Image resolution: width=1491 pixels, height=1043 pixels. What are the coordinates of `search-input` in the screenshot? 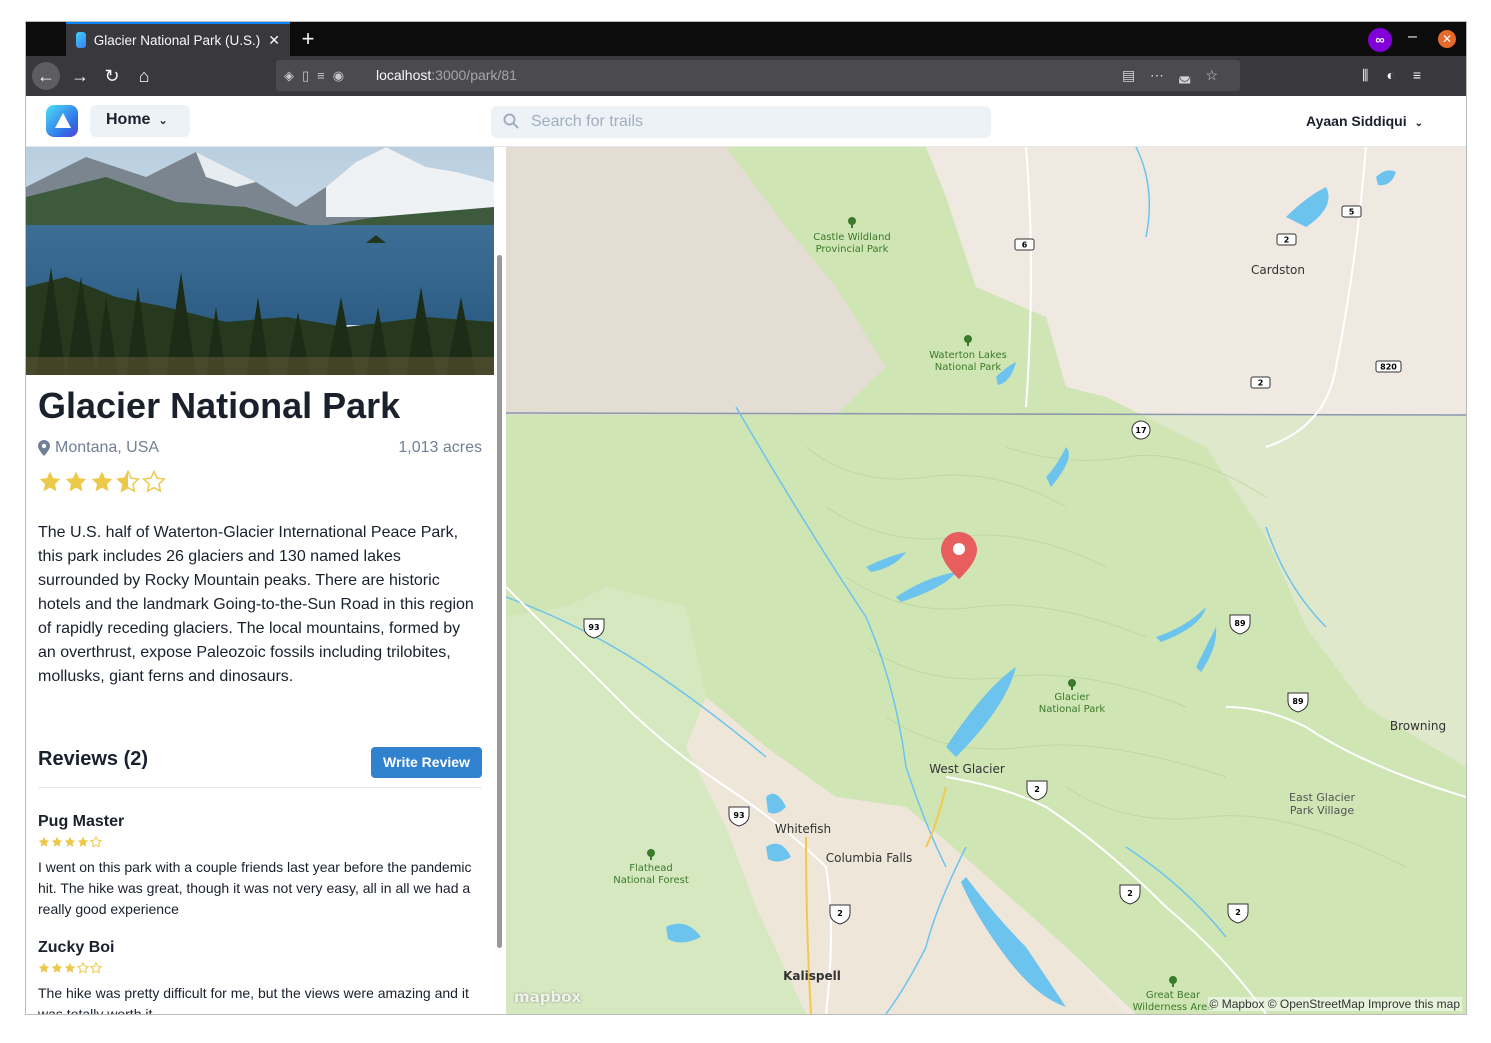 It's located at (751, 122).